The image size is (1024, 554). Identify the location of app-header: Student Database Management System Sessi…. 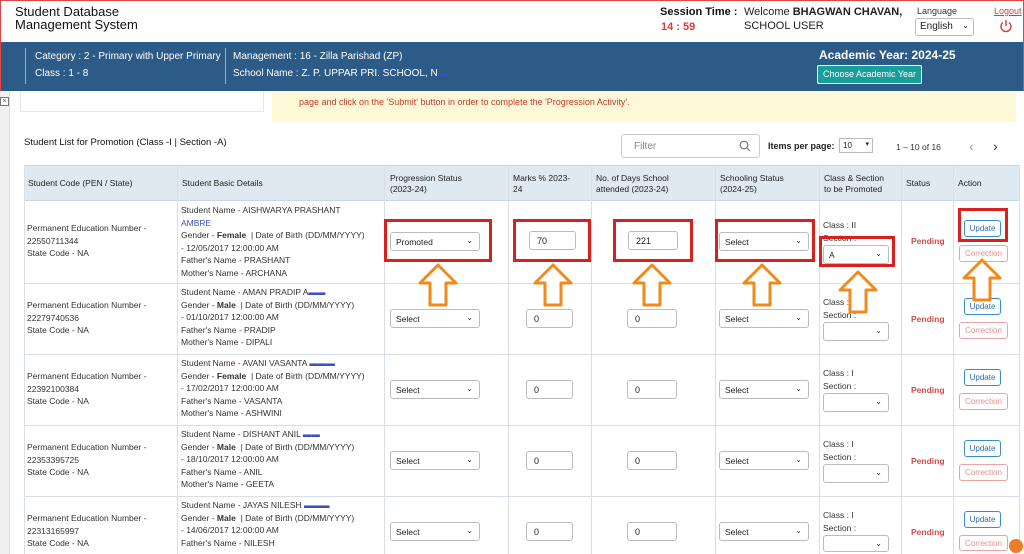
(512, 21).